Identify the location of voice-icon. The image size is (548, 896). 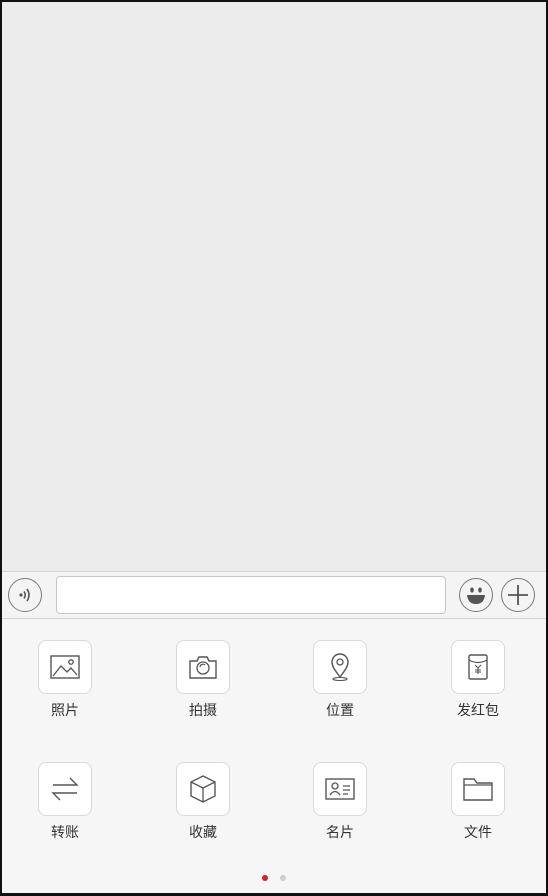
(24, 595).